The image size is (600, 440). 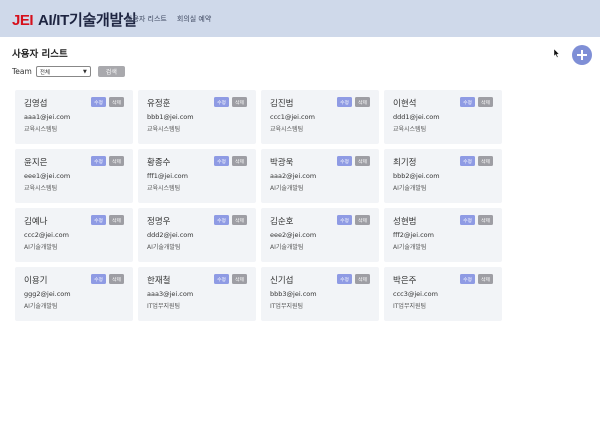 I want to click on user-card: 황종수 fff1@jei.com 교육시스템팀 수정 삭제, so click(x=197, y=176).